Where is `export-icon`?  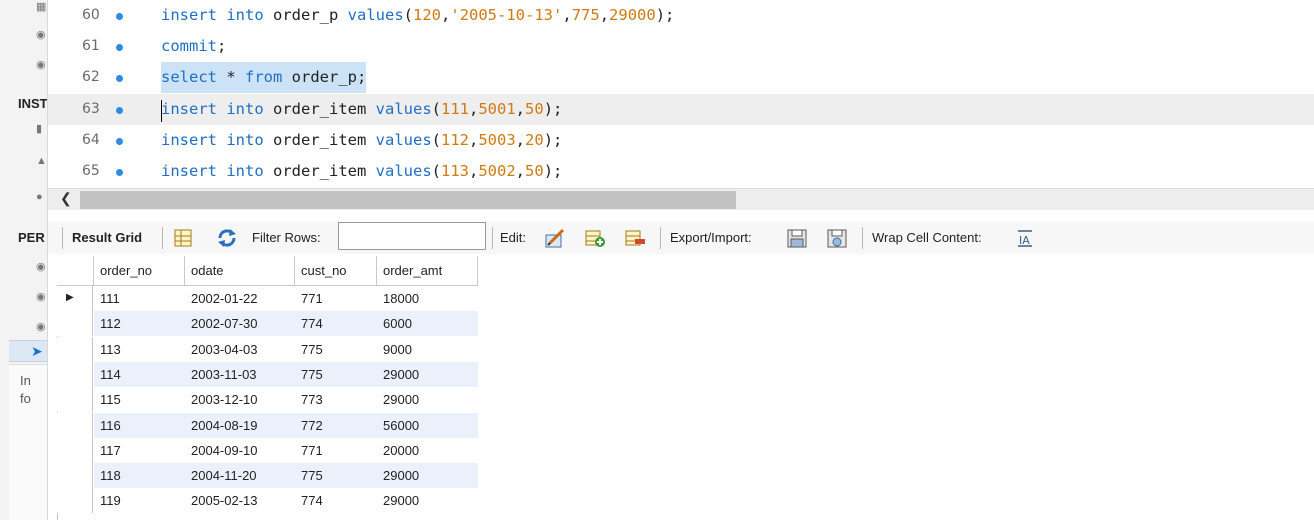
export-icon is located at coordinates (797, 238).